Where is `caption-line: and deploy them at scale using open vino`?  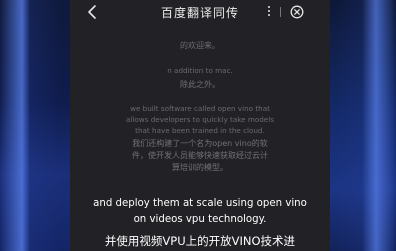
caption-line: and deploy them at scale using open vino is located at coordinates (200, 203).